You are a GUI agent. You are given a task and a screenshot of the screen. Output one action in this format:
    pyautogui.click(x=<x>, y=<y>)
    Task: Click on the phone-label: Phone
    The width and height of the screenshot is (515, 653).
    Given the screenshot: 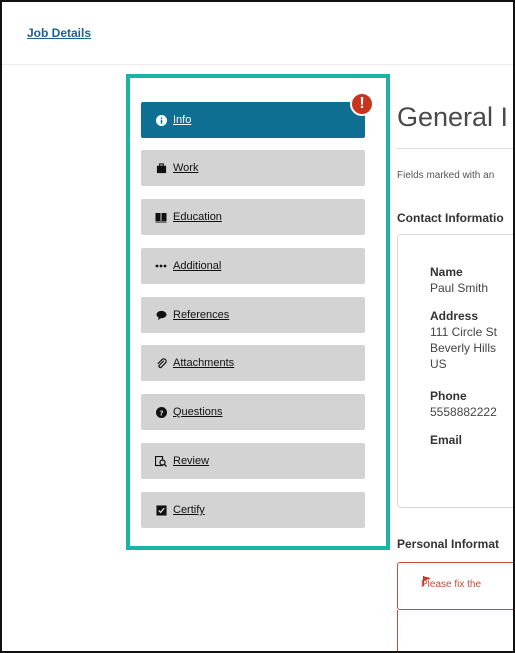 What is the action you would take?
    pyautogui.click(x=448, y=396)
    